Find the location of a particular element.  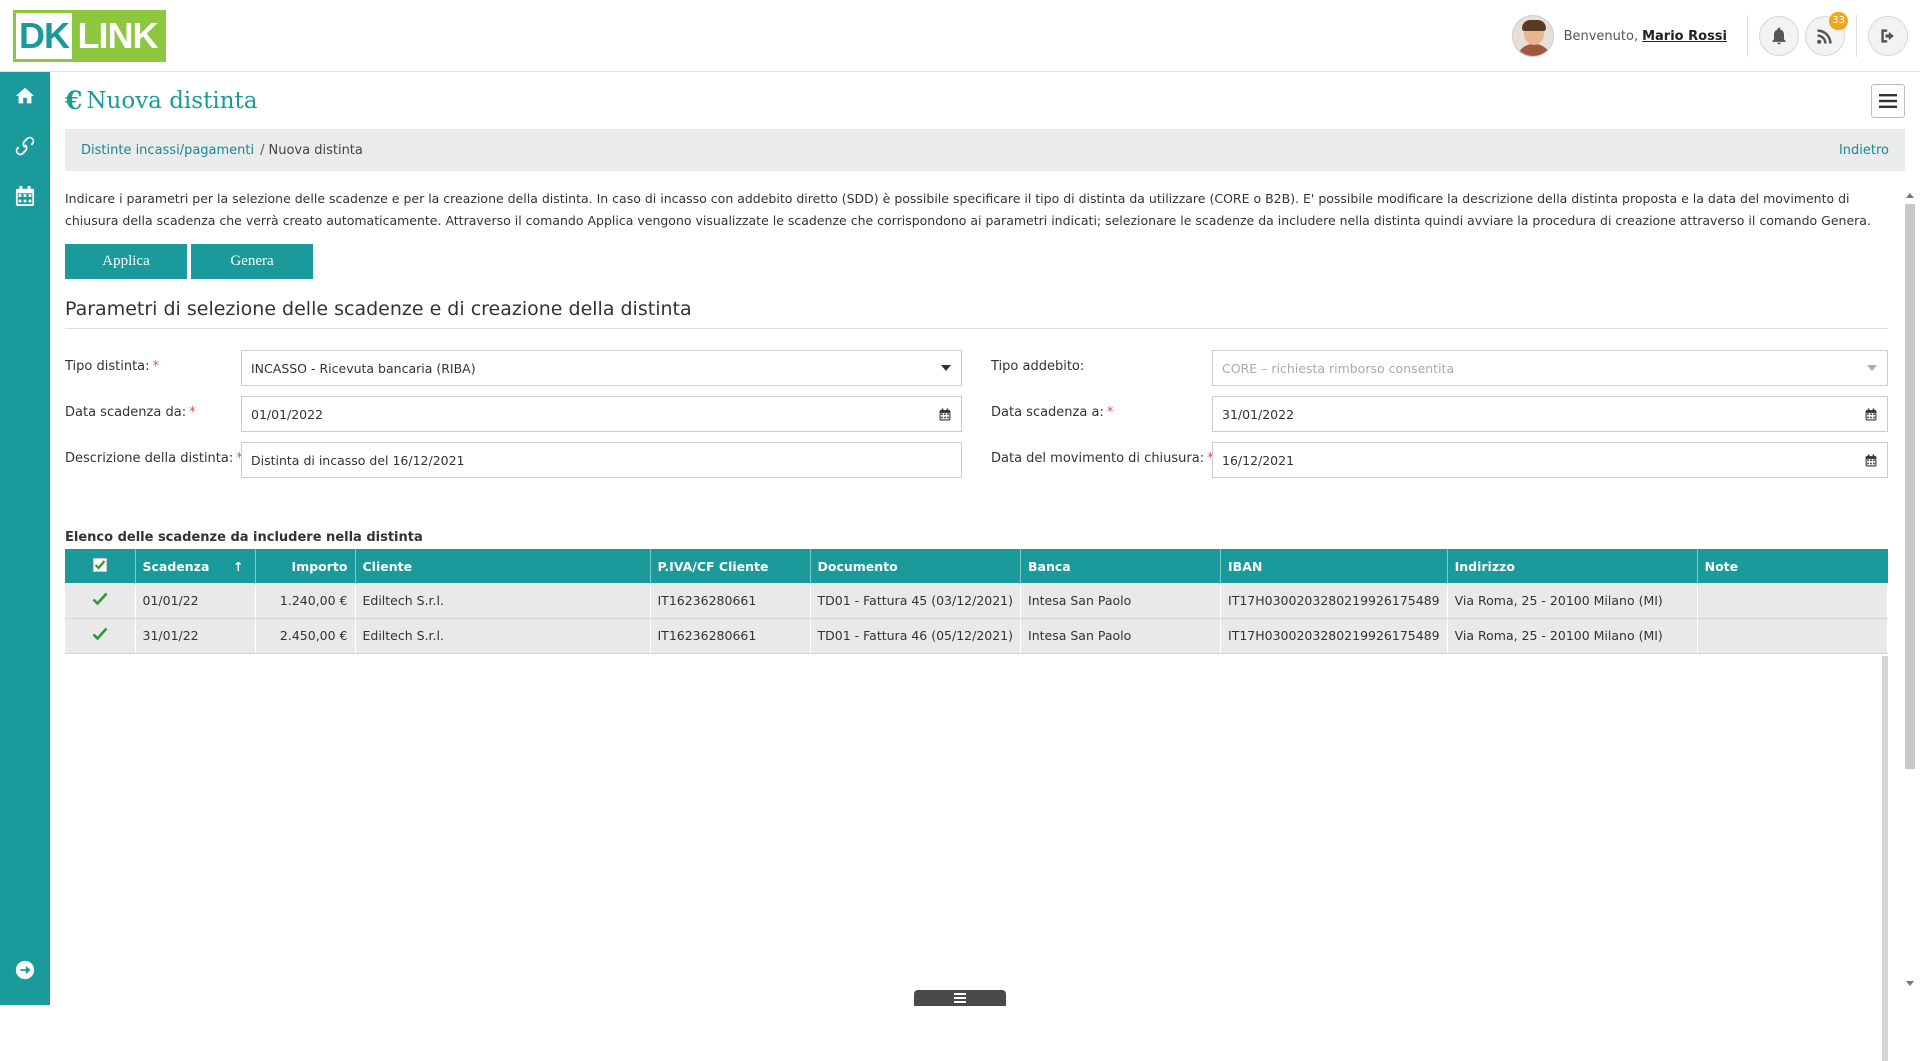

column-scadenza: Scadenza ↑ is located at coordinates (195, 566).